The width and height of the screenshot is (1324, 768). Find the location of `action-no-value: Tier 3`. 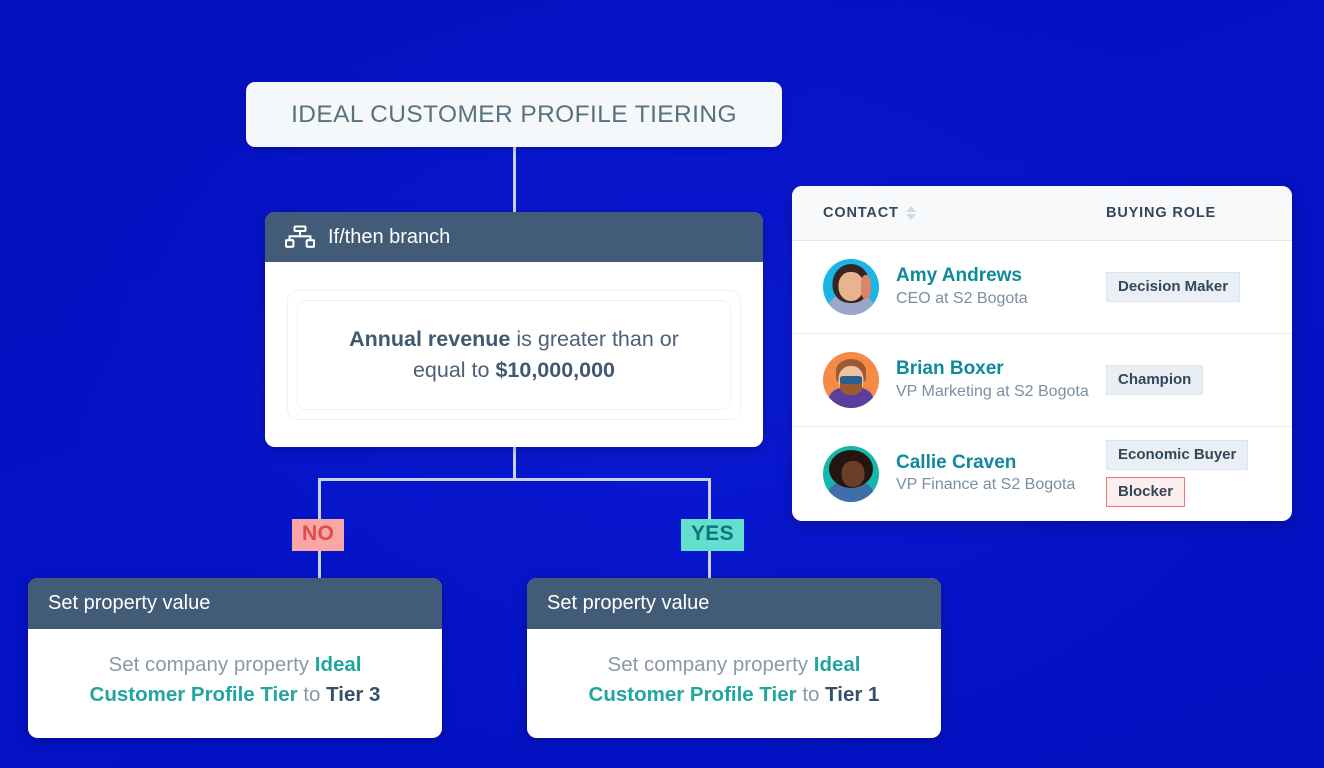

action-no-value: Tier 3 is located at coordinates (353, 694).